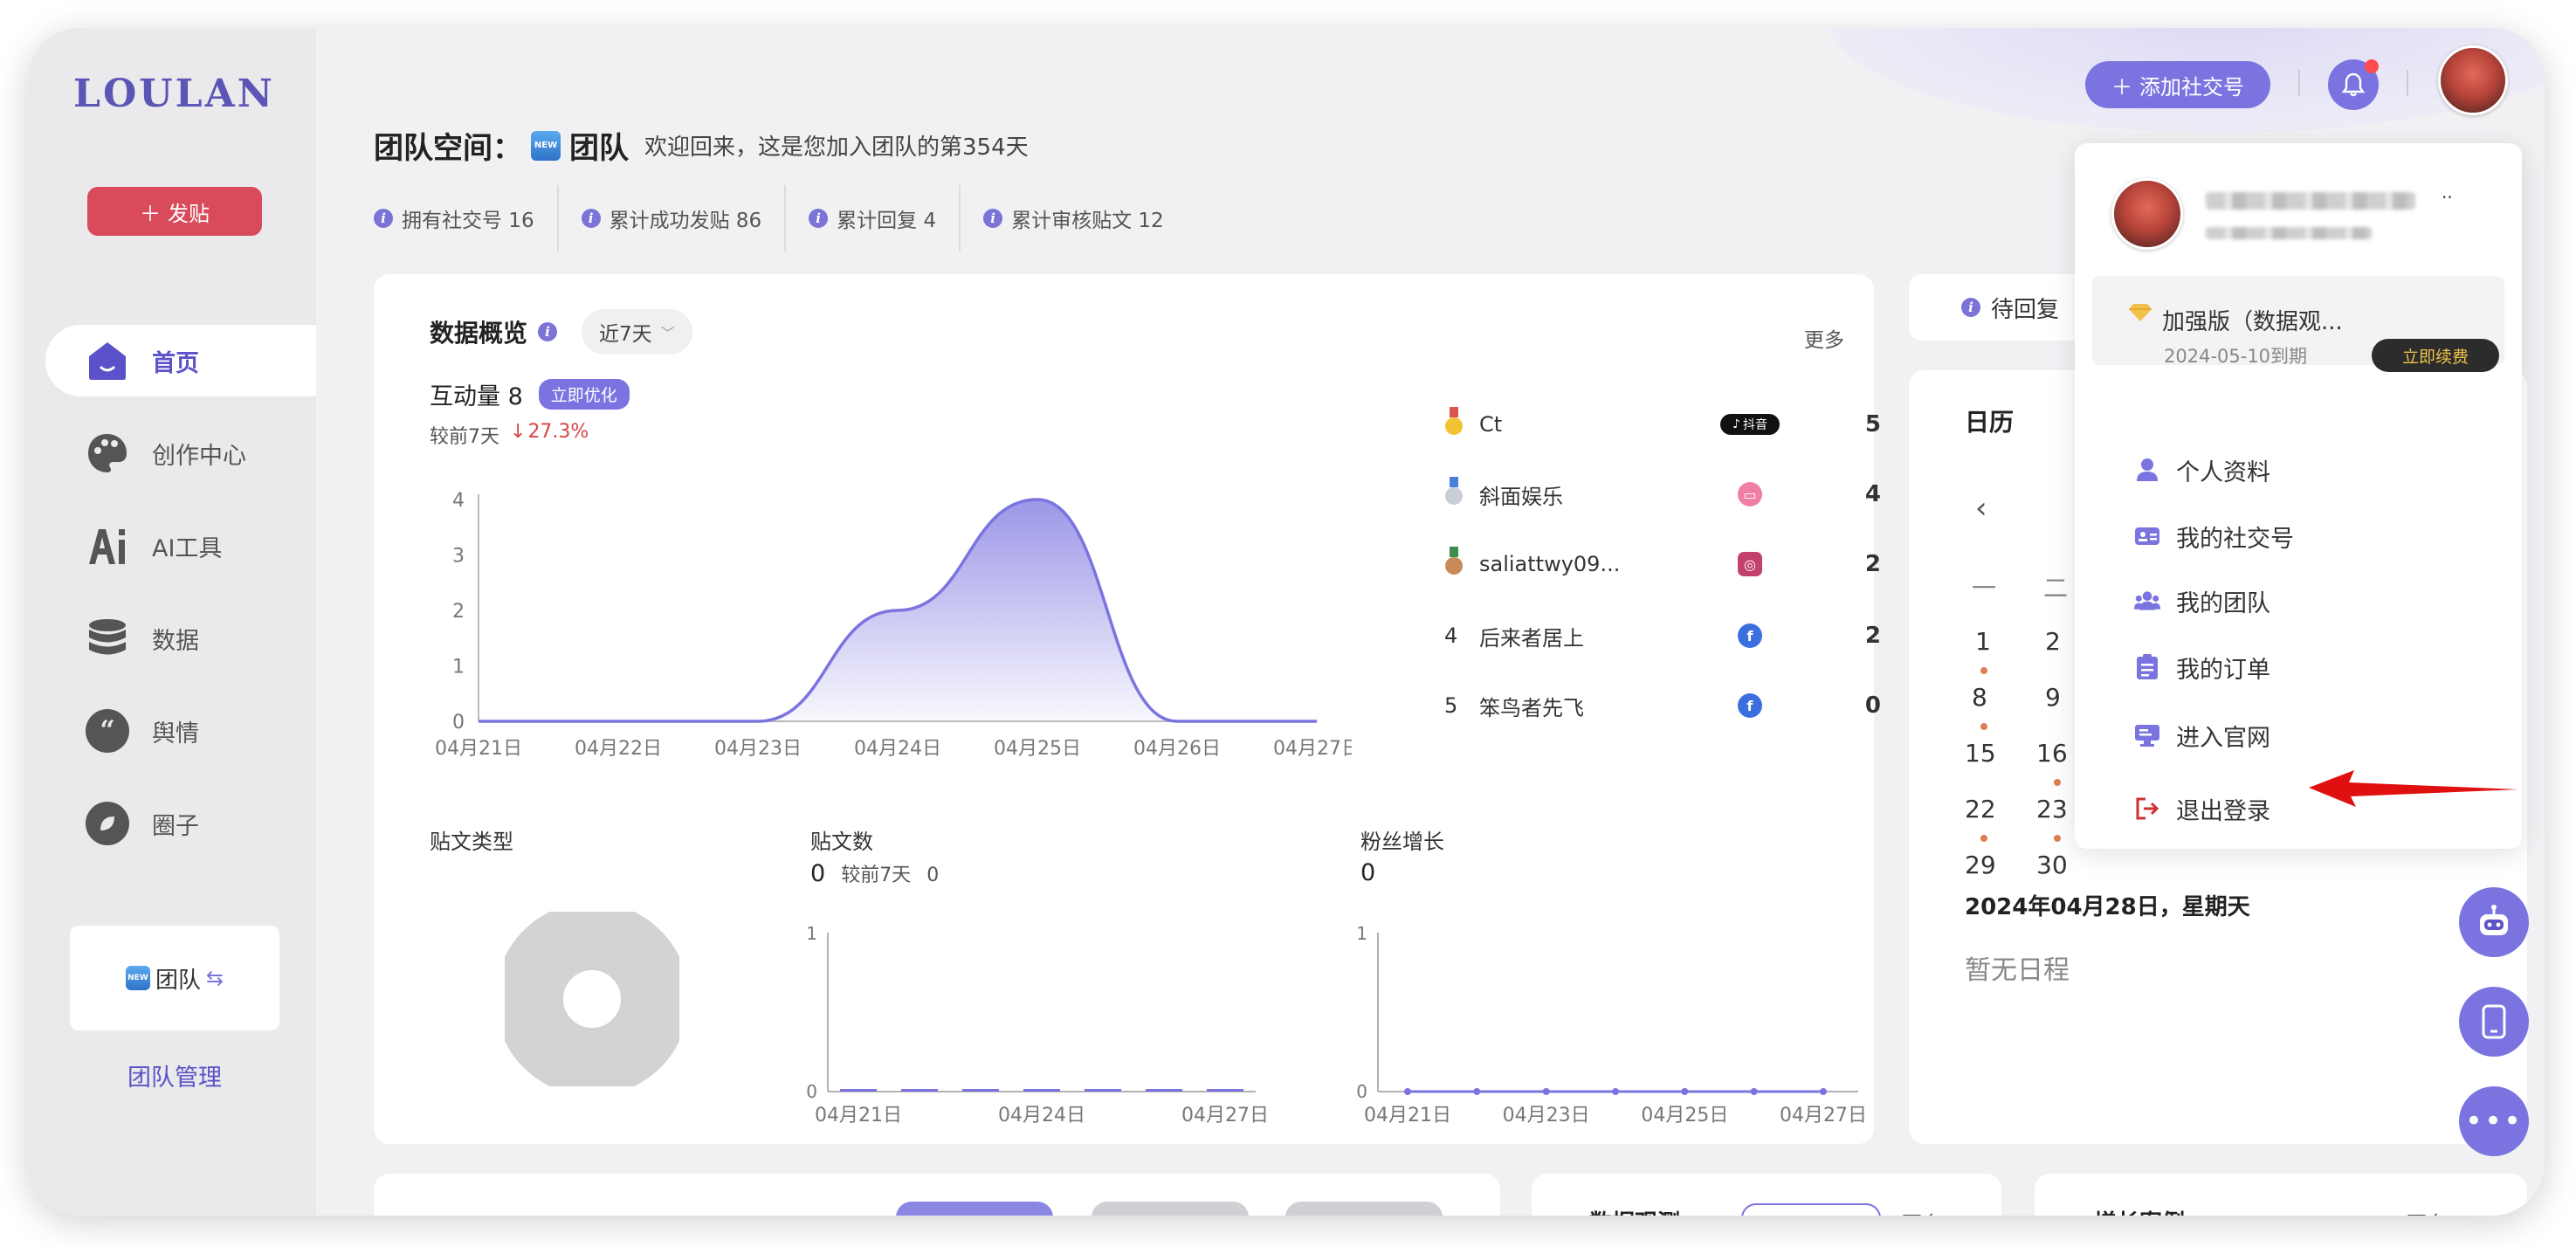 This screenshot has width=2576, height=1247. What do you see at coordinates (180, 823) in the screenshot?
I see `sidebar-item-circle: 圈子` at bounding box center [180, 823].